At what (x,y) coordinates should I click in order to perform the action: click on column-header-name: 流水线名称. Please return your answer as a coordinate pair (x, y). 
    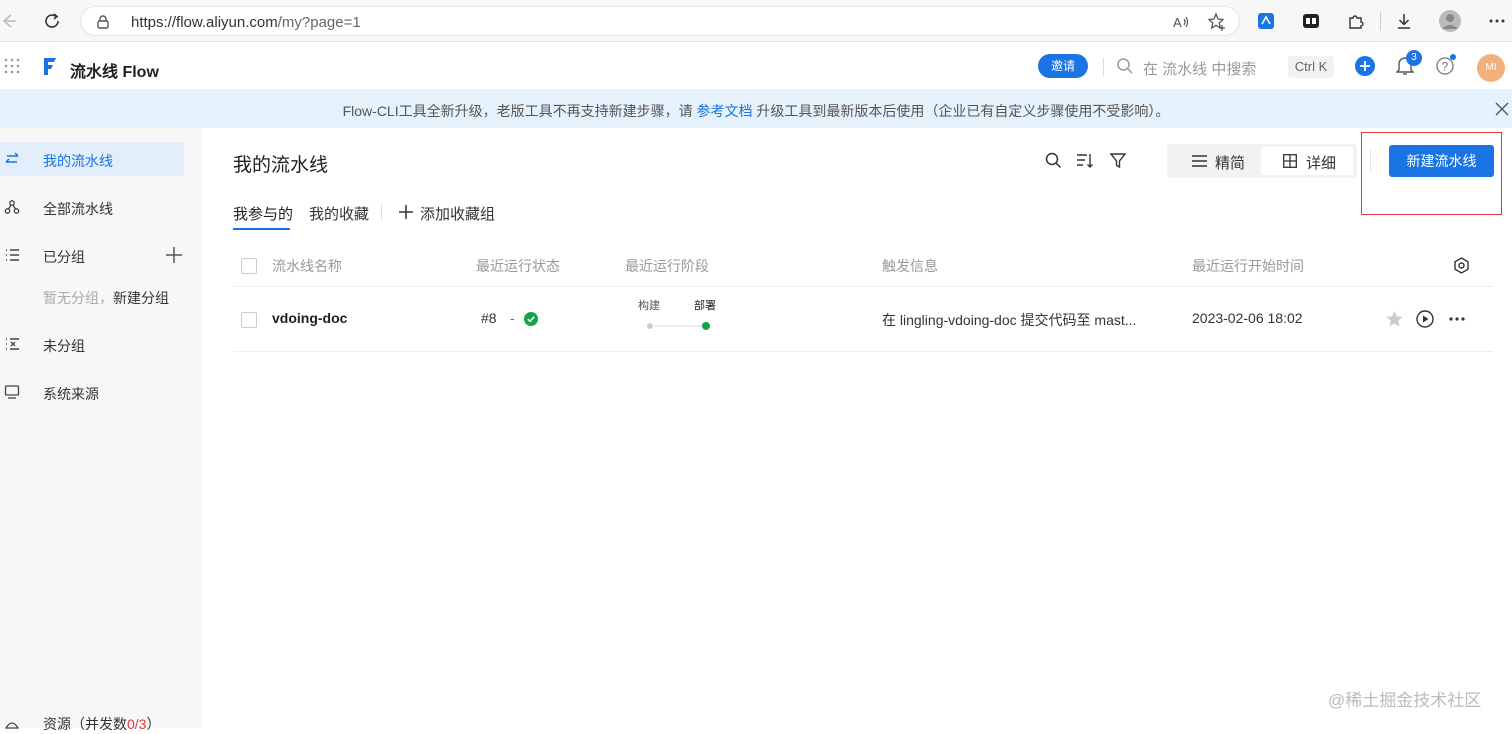
    Looking at the image, I should click on (307, 266).